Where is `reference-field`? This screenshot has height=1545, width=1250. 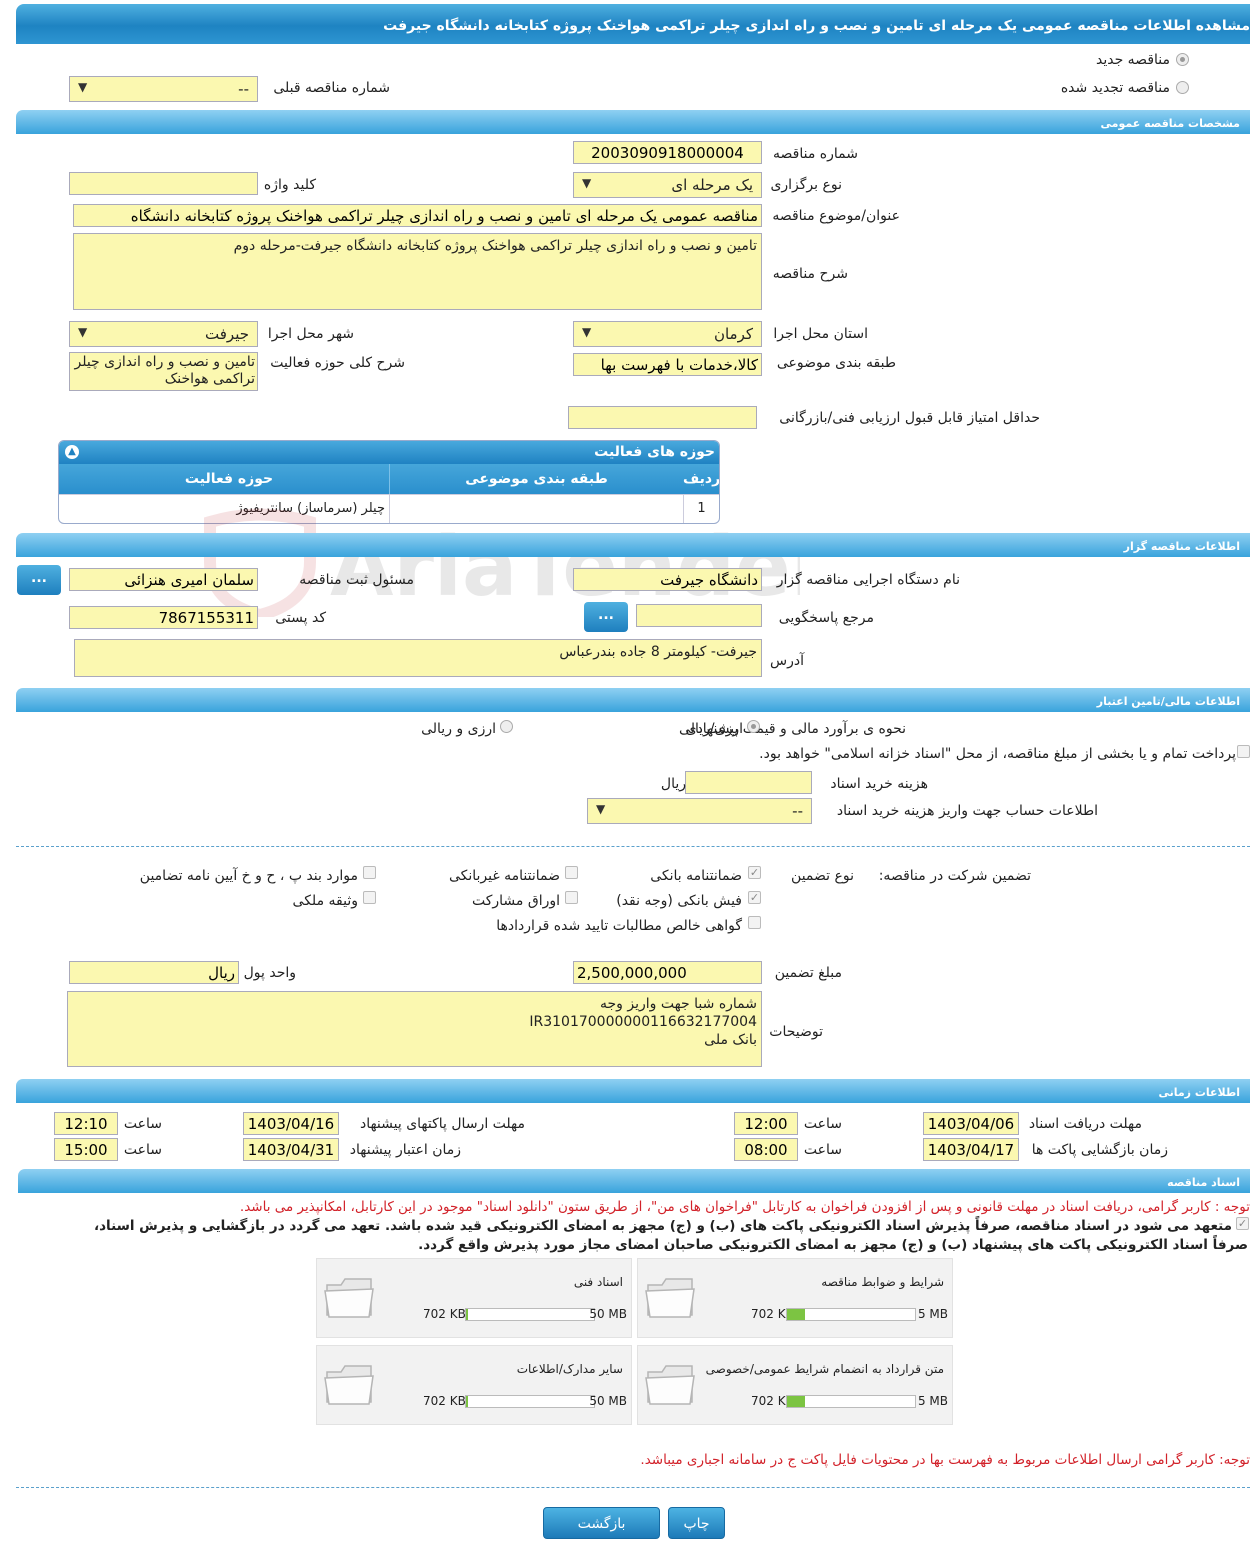
reference-field is located at coordinates (699, 615).